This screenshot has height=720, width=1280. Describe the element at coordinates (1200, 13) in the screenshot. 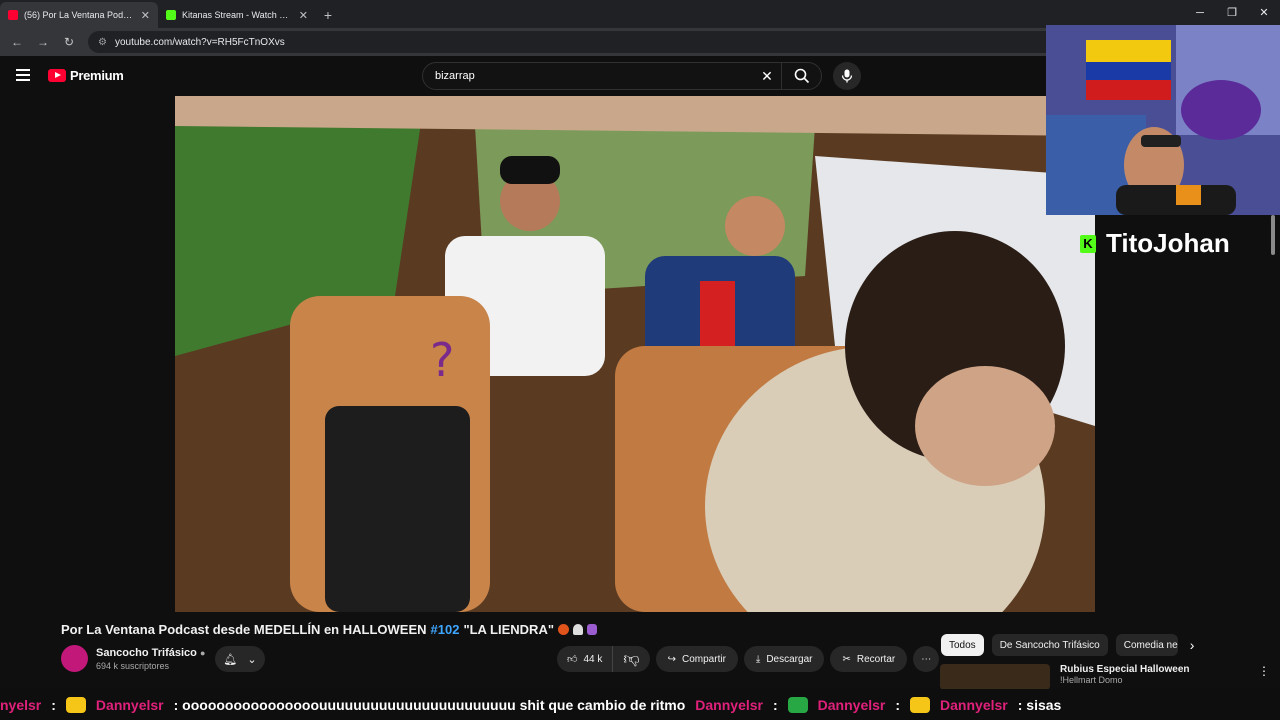

I see `minimize-icon: ─` at that location.